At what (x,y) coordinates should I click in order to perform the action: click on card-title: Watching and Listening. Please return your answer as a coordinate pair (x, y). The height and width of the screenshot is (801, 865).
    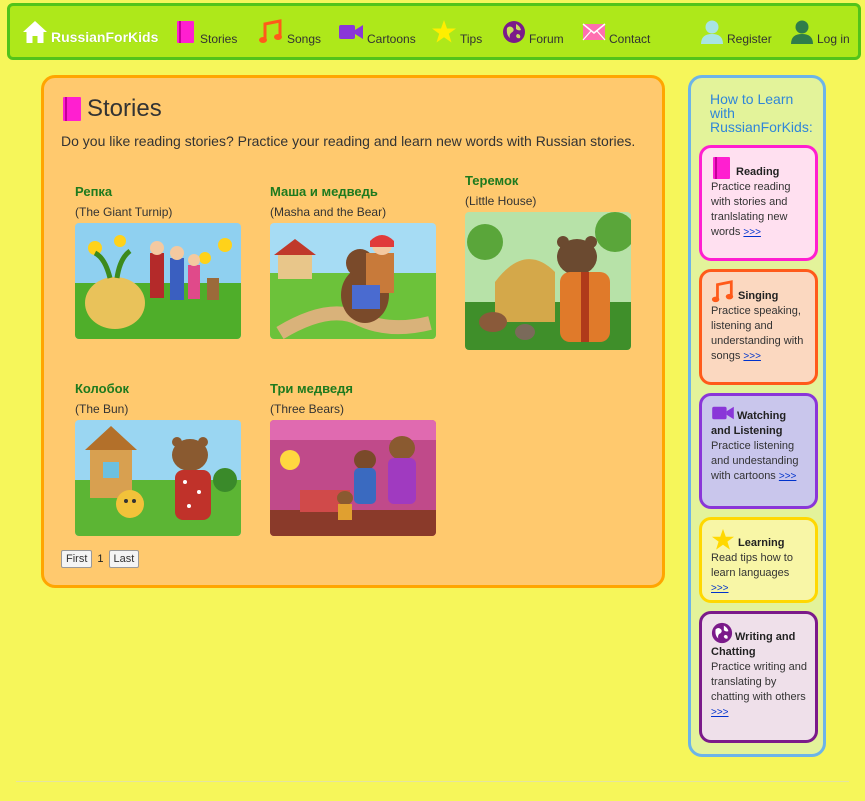
    Looking at the image, I should click on (759, 421).